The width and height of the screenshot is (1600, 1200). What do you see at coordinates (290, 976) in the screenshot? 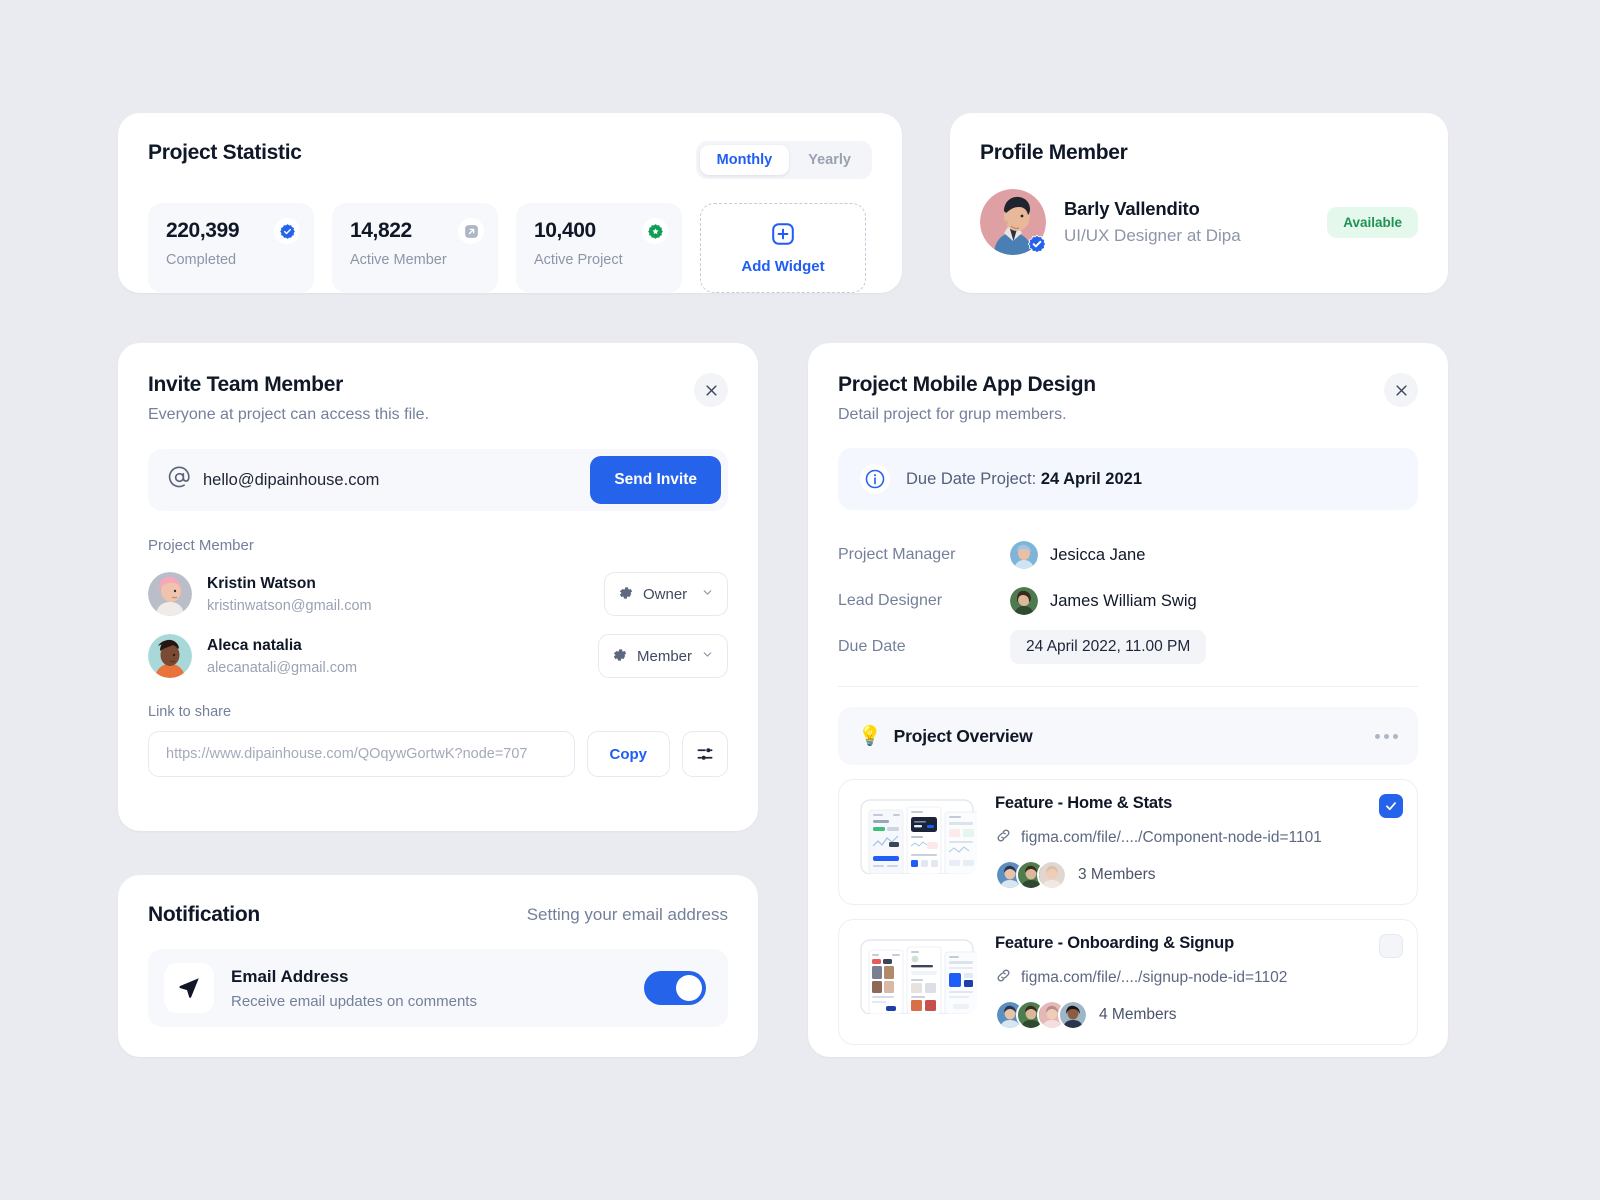
I see `notification-item-title: Email Address` at bounding box center [290, 976].